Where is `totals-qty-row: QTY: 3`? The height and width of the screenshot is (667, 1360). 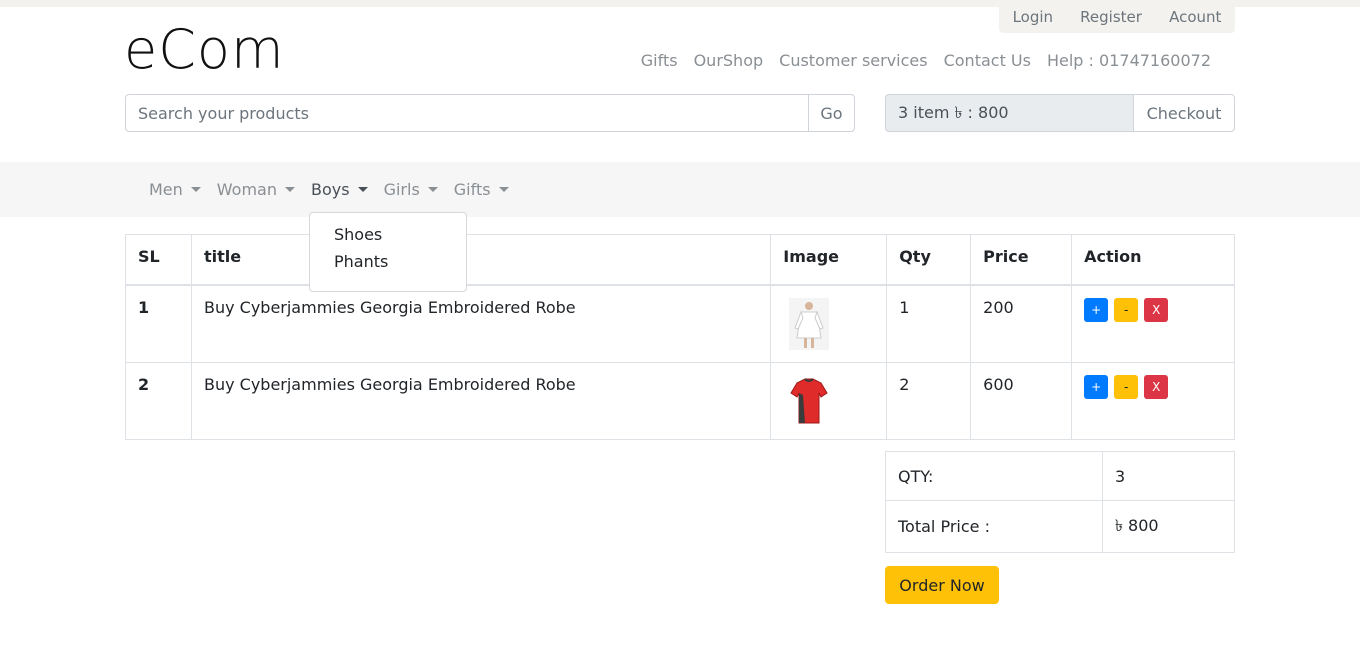 totals-qty-row: QTY: 3 is located at coordinates (1060, 476).